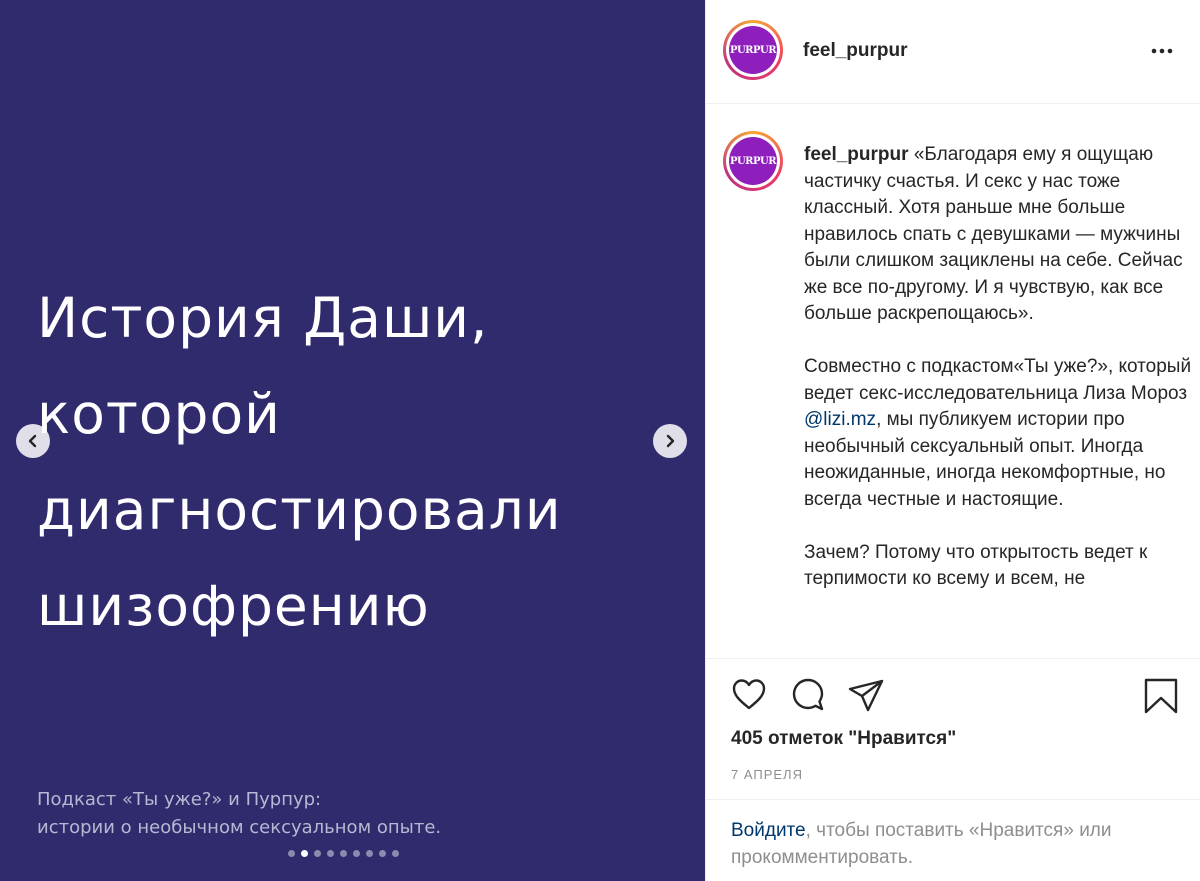 Image resolution: width=1200 pixels, height=881 pixels. I want to click on carousel-dots, so click(343, 853).